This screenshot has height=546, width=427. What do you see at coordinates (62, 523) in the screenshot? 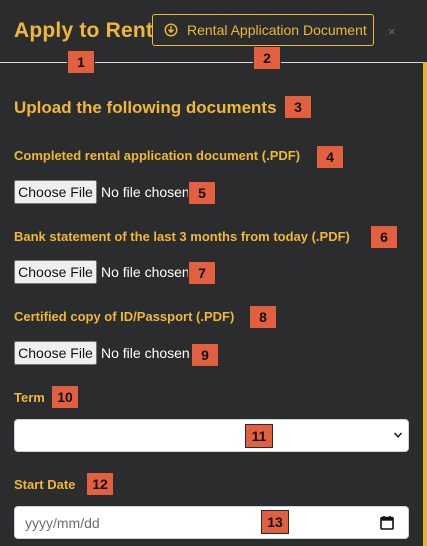
I see `start-date-placeholder: yyyy/mm/dd` at bounding box center [62, 523].